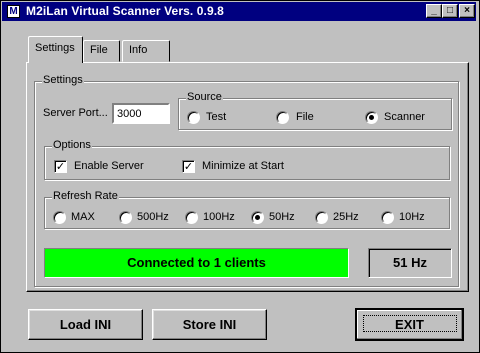 Image resolution: width=480 pixels, height=353 pixels. Describe the element at coordinates (410, 263) in the screenshot. I see `actual-rate-display: 51 Hz` at that location.